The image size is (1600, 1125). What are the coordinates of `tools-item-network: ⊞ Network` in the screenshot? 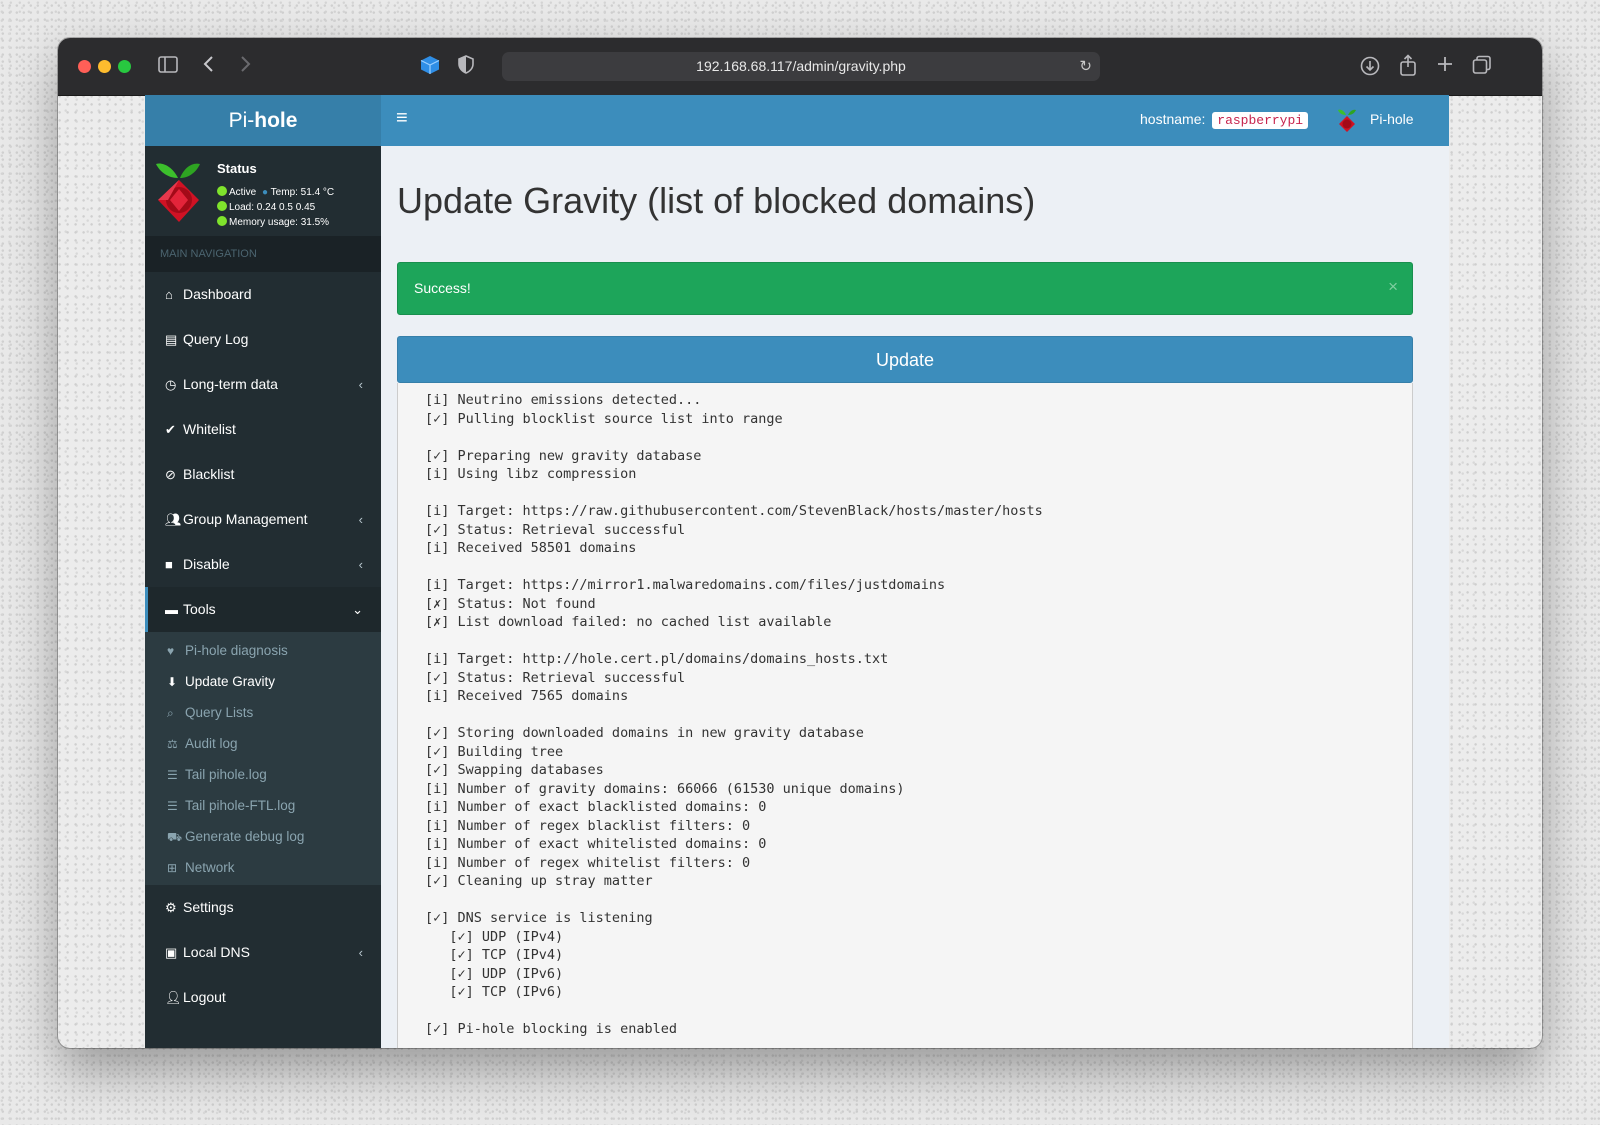 It's located at (263, 867).